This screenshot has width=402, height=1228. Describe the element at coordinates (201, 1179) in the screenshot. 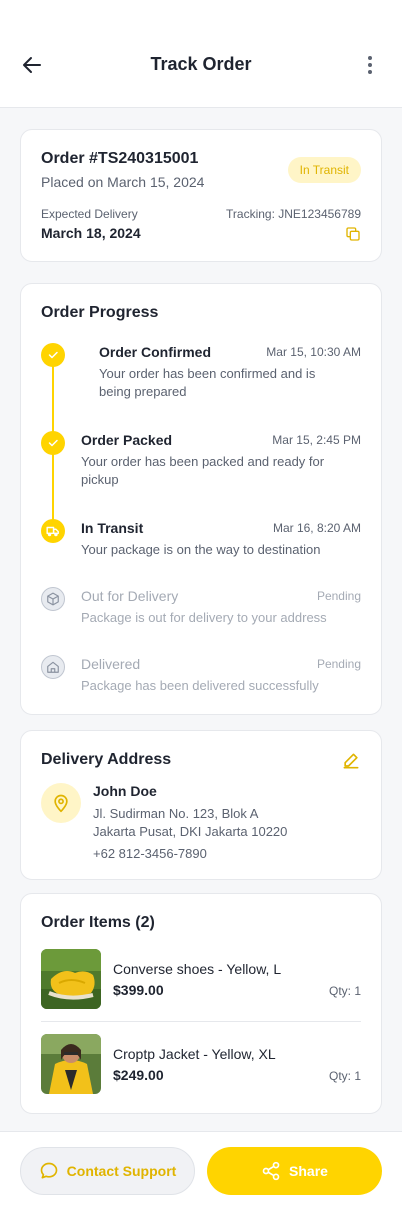

I see `bottom-action-bar: Contact Support Share` at that location.